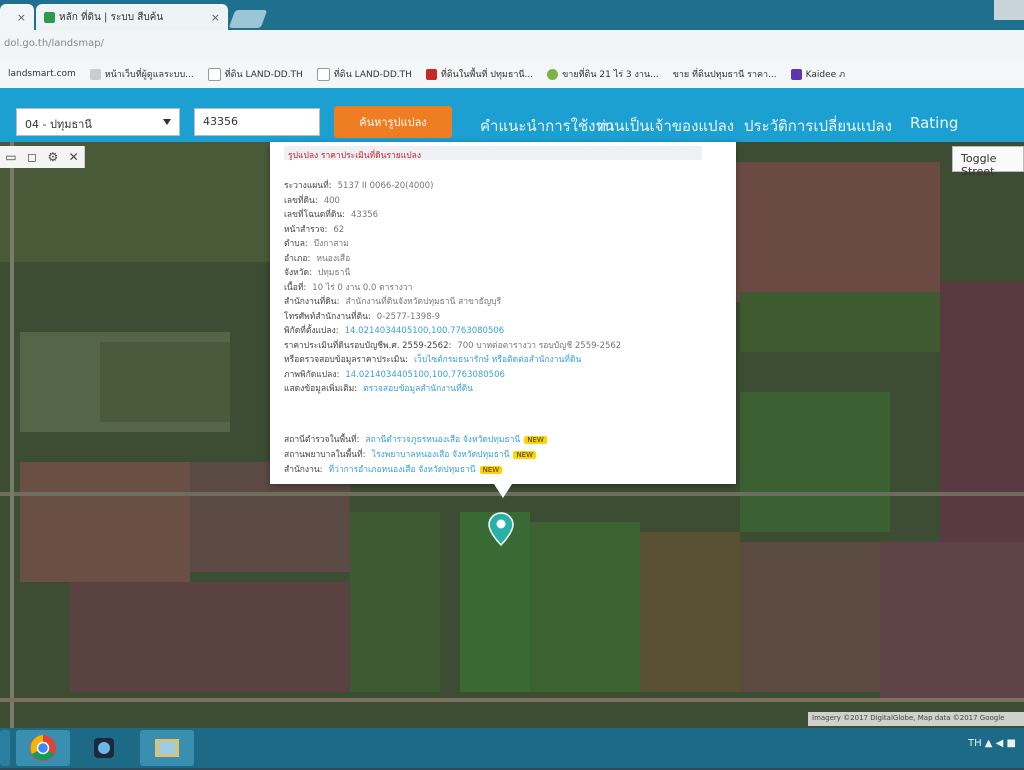  Describe the element at coordinates (362, 287) in the screenshot. I see `info-value: 10 ไร่ 0 งาน 0.0 ตารางวา` at that location.